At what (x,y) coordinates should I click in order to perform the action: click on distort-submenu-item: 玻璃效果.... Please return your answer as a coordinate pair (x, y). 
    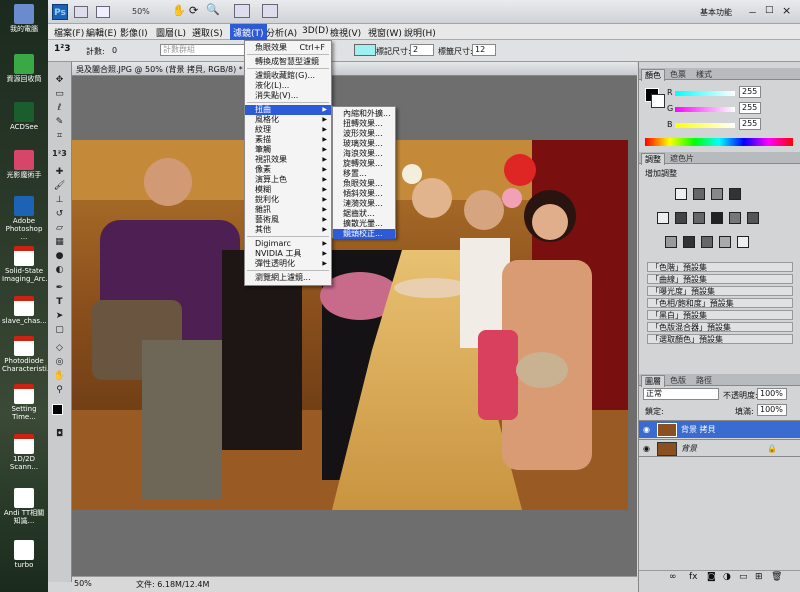
    Looking at the image, I should click on (364, 144).